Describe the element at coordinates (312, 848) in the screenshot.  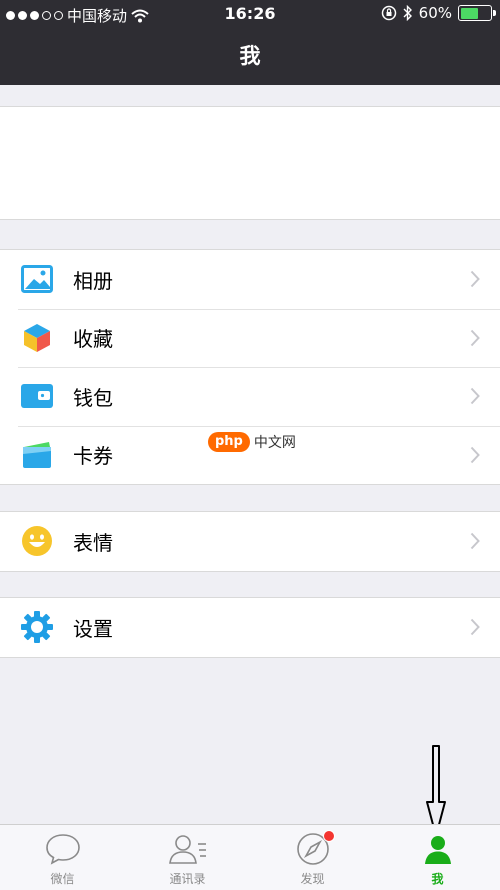
I see `compass-icon` at that location.